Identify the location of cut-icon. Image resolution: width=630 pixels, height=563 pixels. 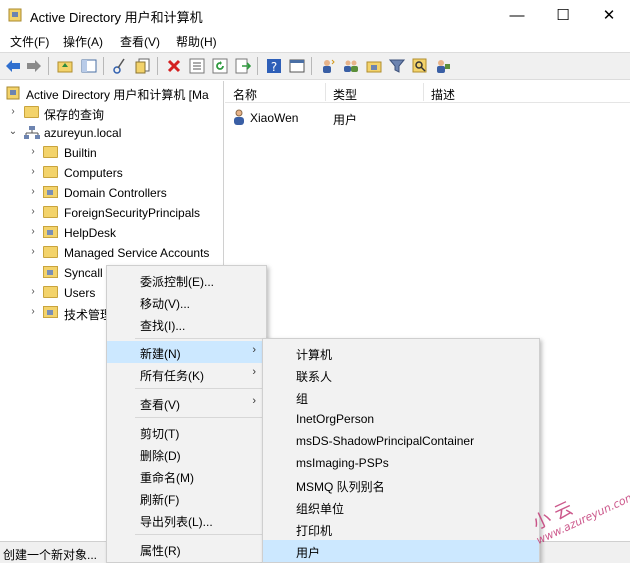
(120, 66).